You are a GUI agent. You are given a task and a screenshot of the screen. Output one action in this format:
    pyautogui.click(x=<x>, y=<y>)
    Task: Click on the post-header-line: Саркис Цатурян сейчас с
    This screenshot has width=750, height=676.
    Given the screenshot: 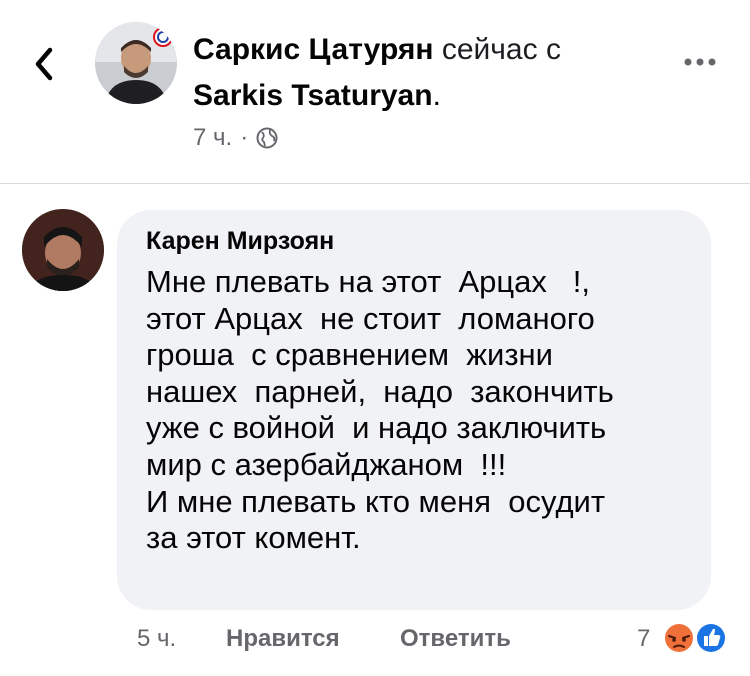 What is the action you would take?
    pyautogui.click(x=377, y=50)
    